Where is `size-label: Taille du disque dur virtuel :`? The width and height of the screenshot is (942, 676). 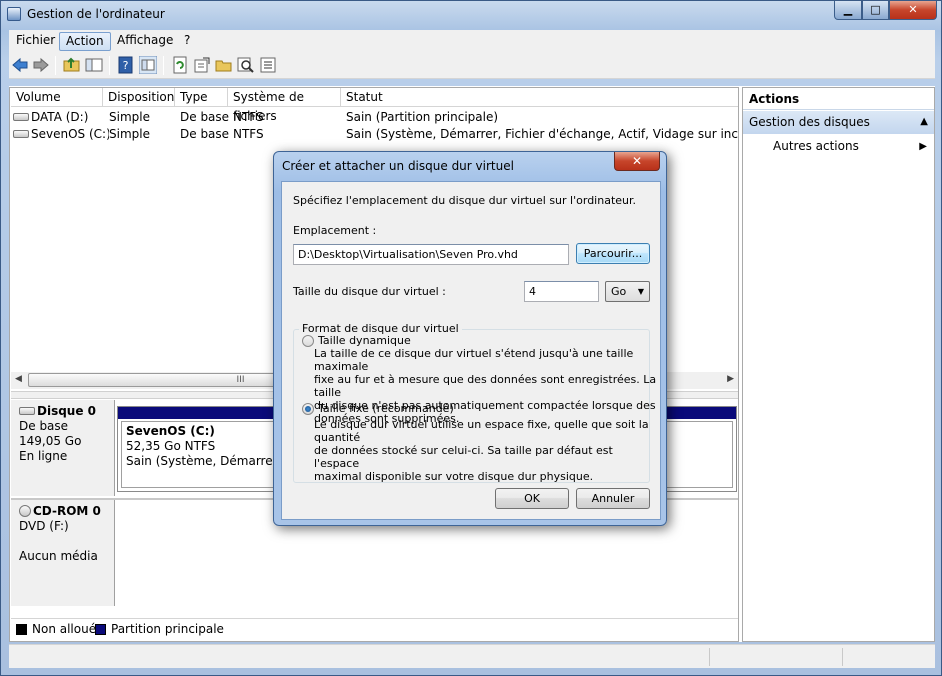 size-label: Taille du disque dur virtuel : is located at coordinates (369, 291).